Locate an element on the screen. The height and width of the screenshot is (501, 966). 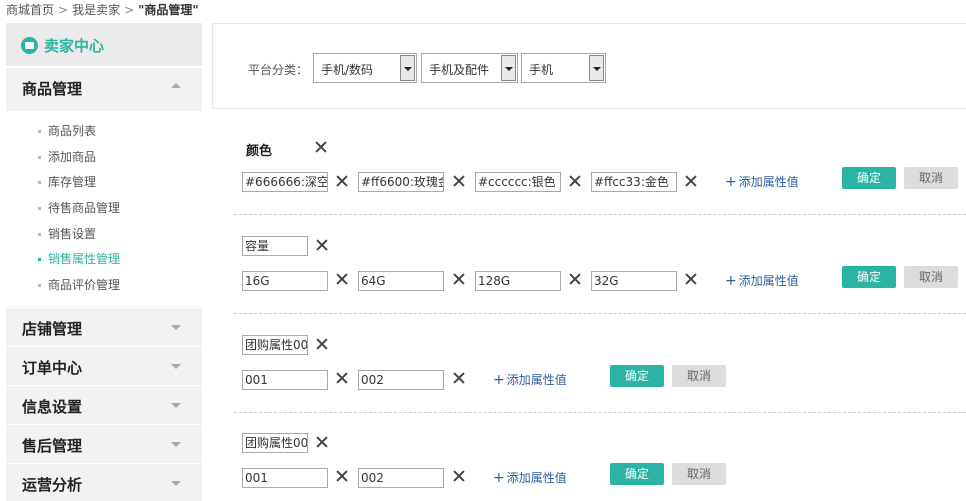
menu-group-label: 售后管理 is located at coordinates (52, 446).